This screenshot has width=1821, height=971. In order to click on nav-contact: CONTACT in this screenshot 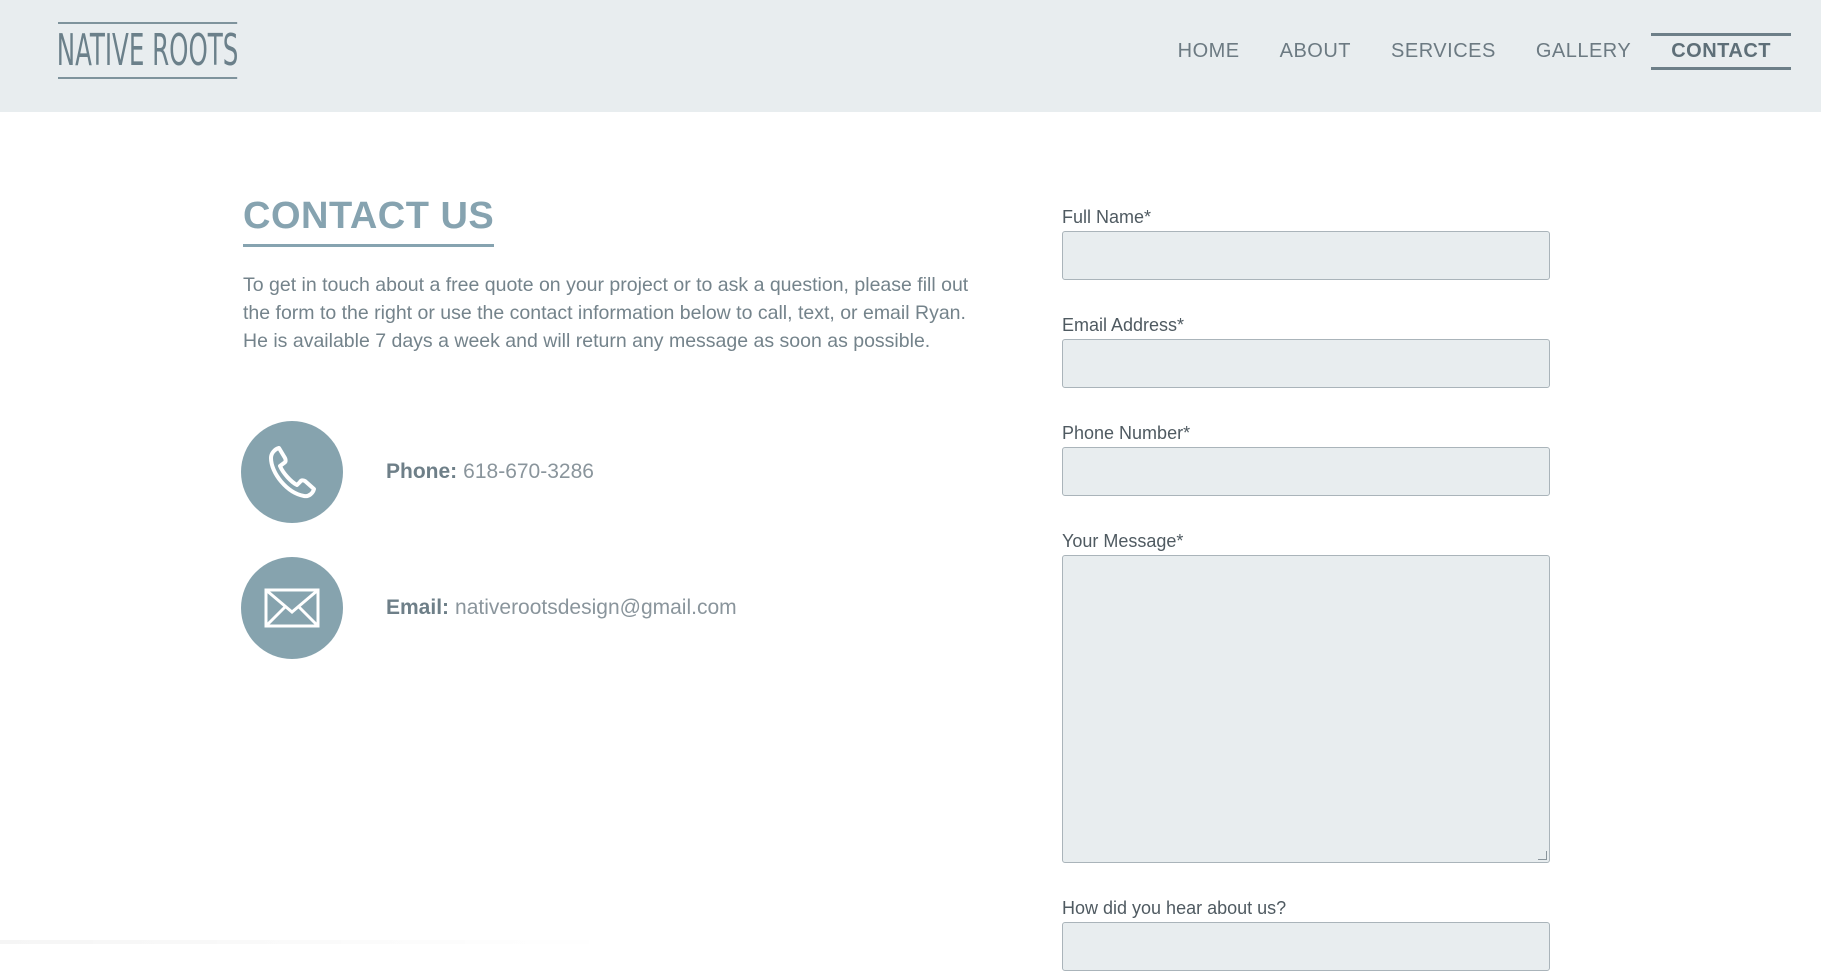, I will do `click(1721, 51)`.